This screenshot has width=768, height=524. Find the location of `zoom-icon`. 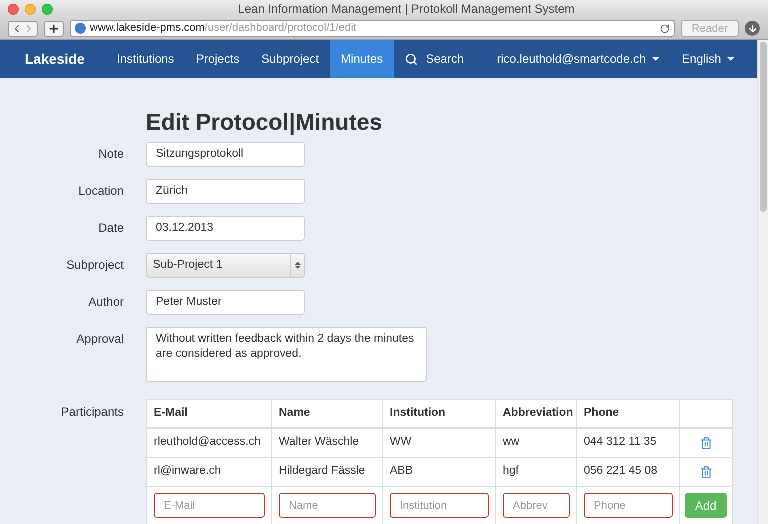

zoom-icon is located at coordinates (47, 9).